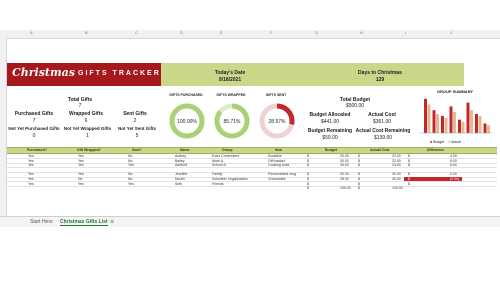 Image resolution: width=500 pixels, height=281 pixels. What do you see at coordinates (379, 150) in the screenshot?
I see `header-actual-cost: Actual Cost` at bounding box center [379, 150].